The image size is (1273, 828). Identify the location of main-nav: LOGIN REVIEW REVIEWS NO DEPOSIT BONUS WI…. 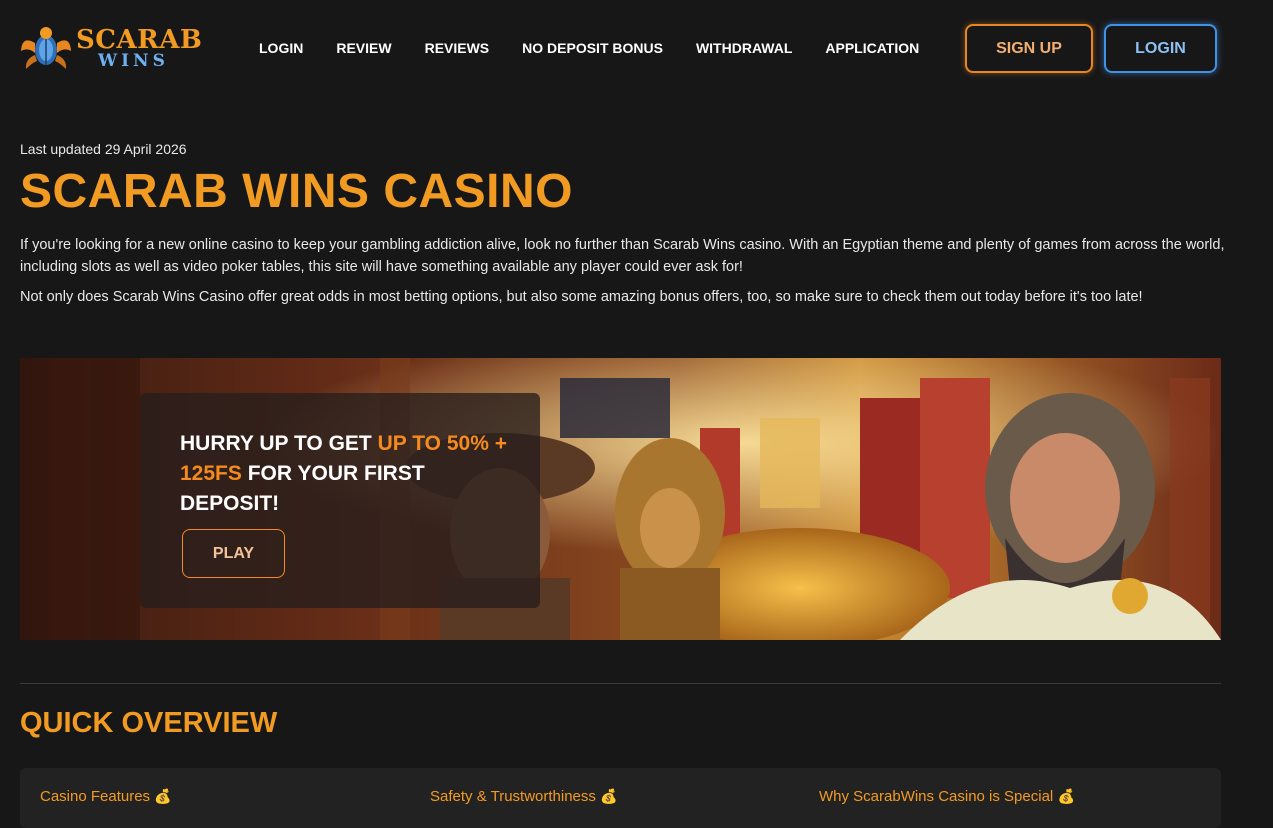
(605, 48).